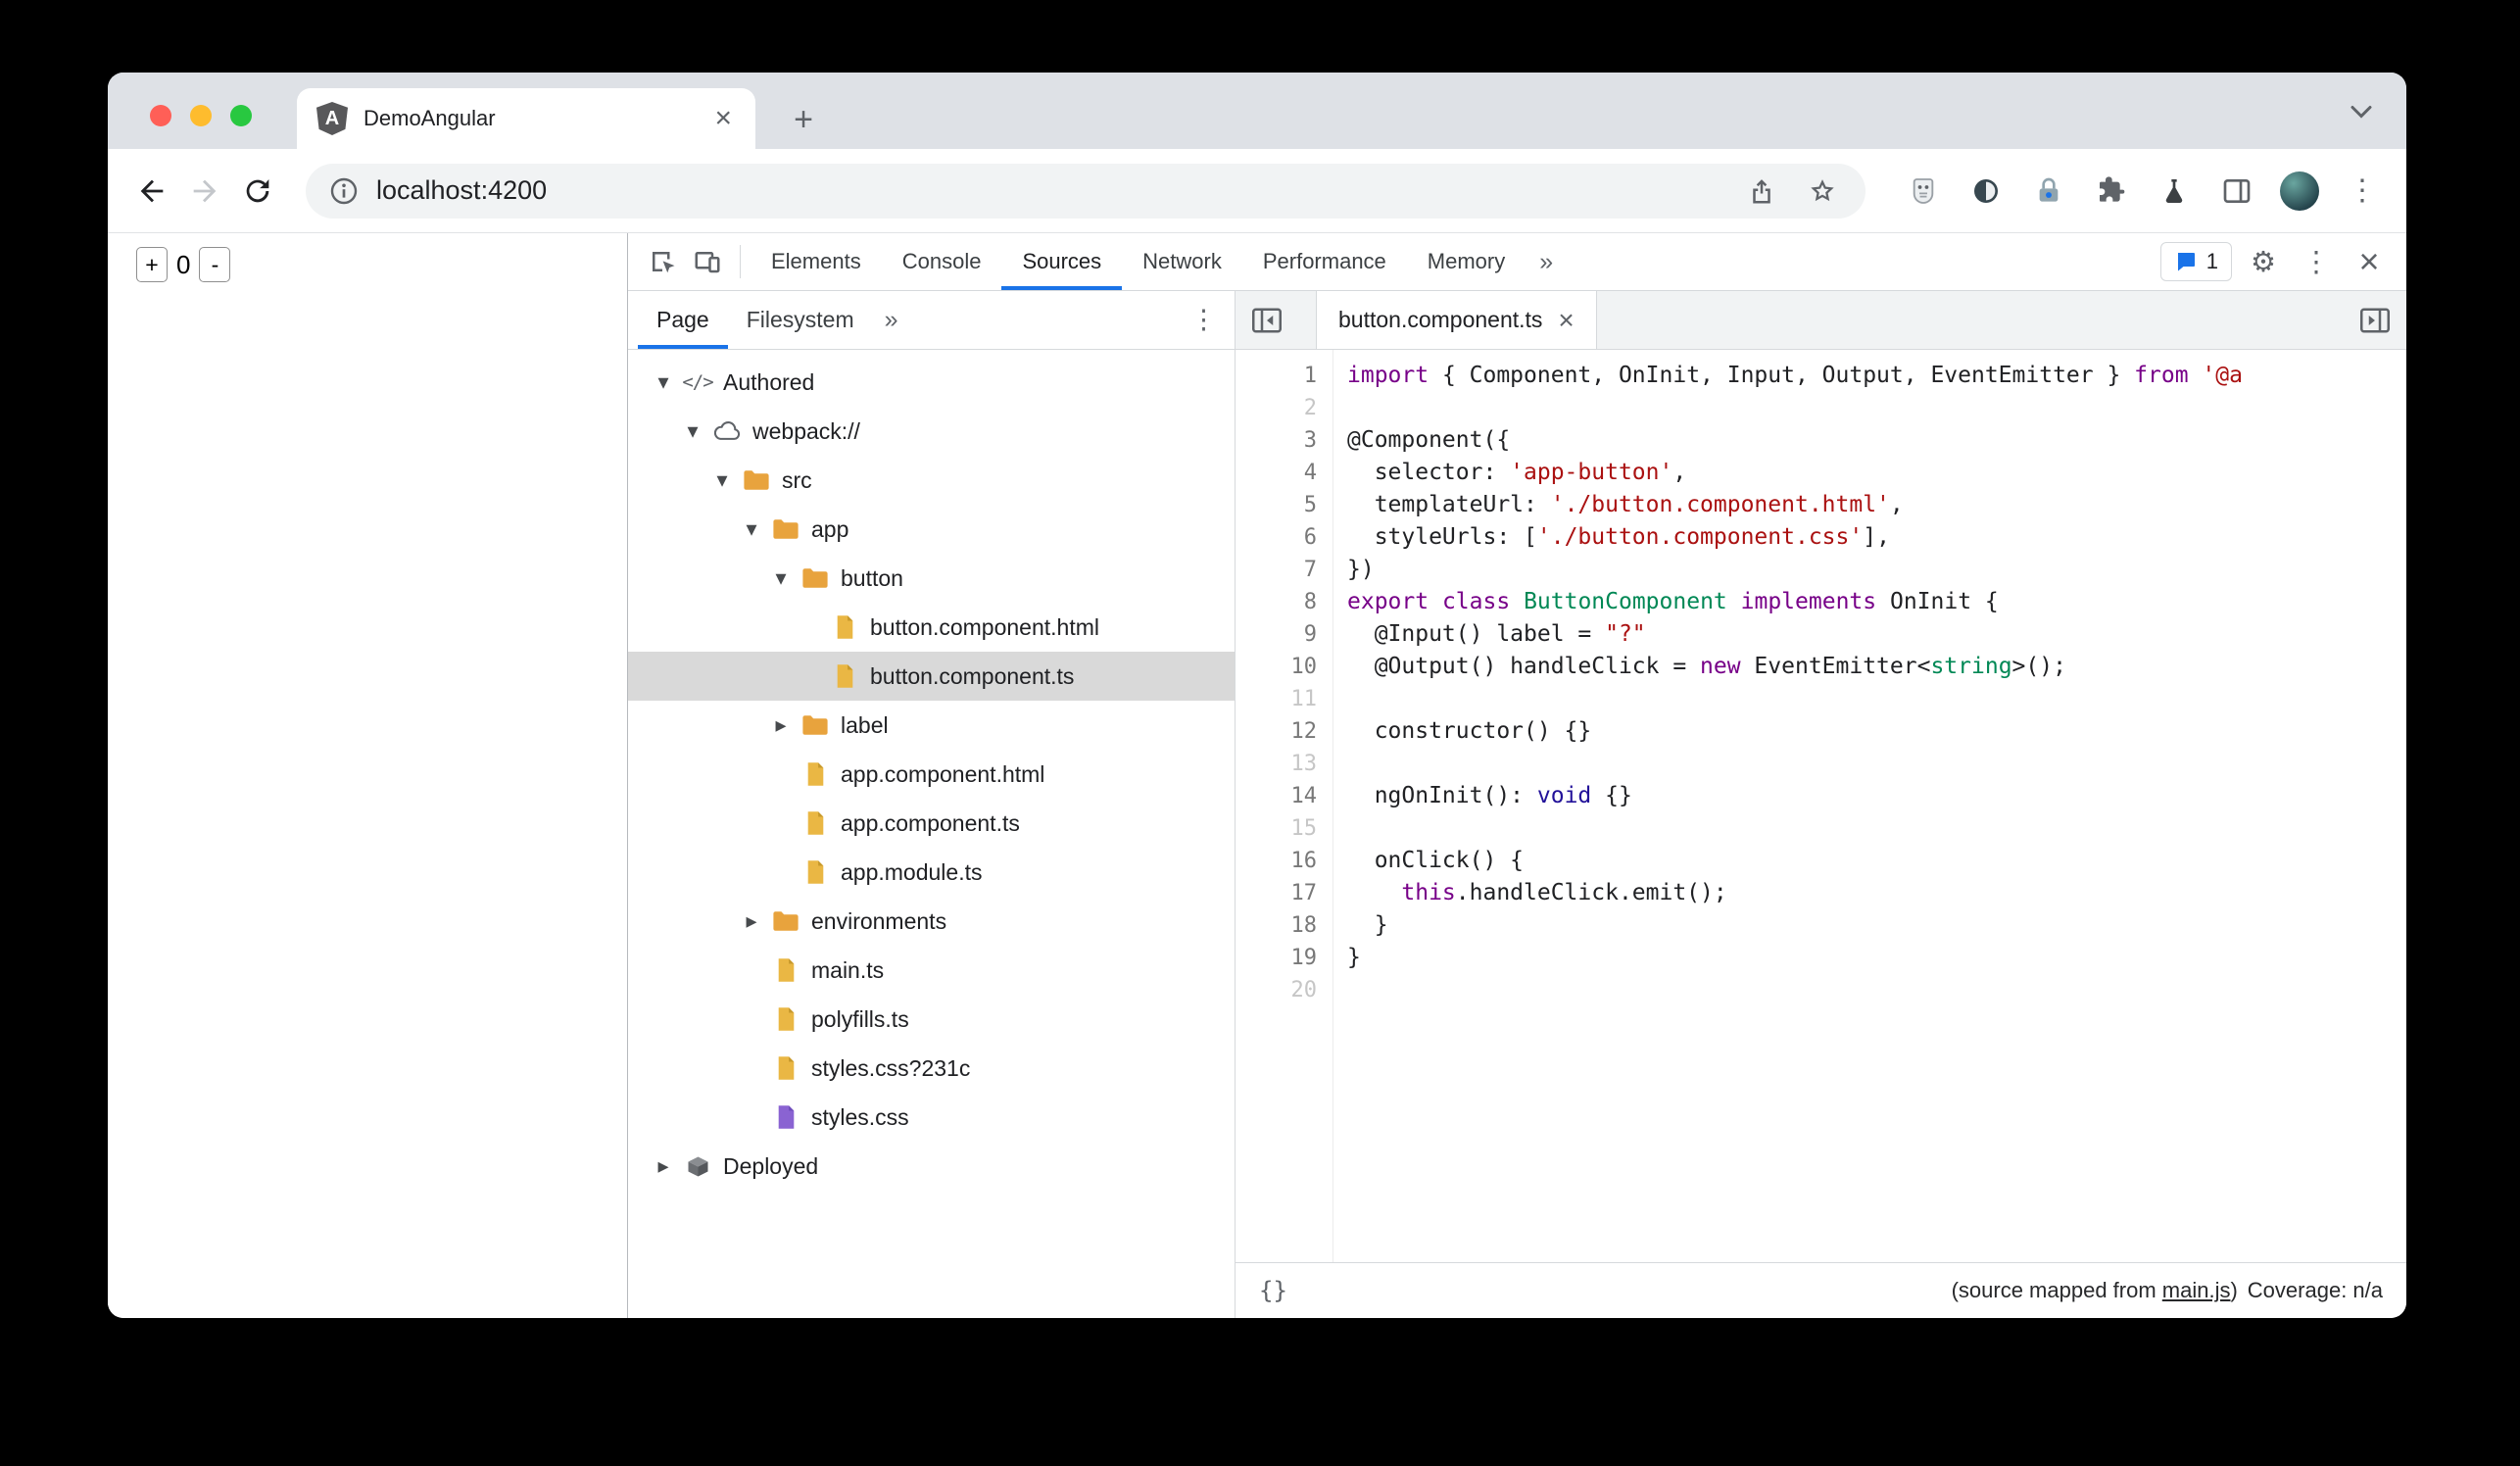 The image size is (2520, 1466). I want to click on tree-item-button: ▾ button, so click(931, 579).